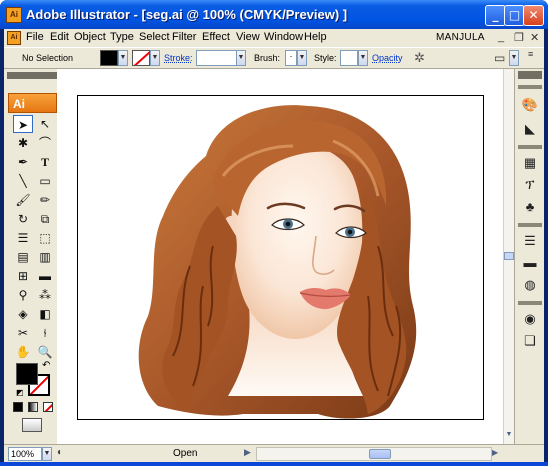 This screenshot has width=548, height=466. Describe the element at coordinates (530, 129) in the screenshot. I see `color-guide-icon: ◣` at that location.